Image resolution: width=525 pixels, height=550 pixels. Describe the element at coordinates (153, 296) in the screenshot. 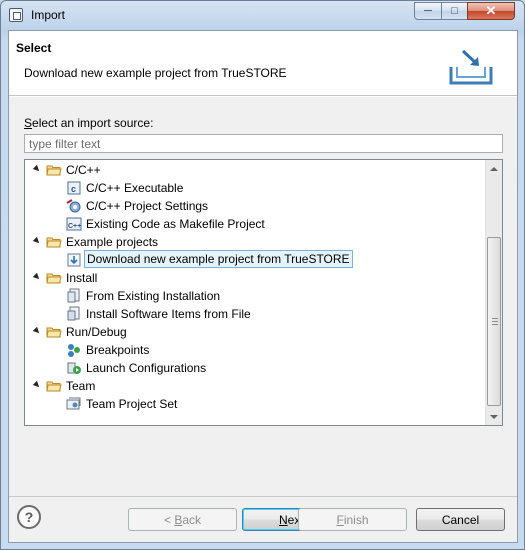

I see `tree-item-label: From Existing Installation` at that location.